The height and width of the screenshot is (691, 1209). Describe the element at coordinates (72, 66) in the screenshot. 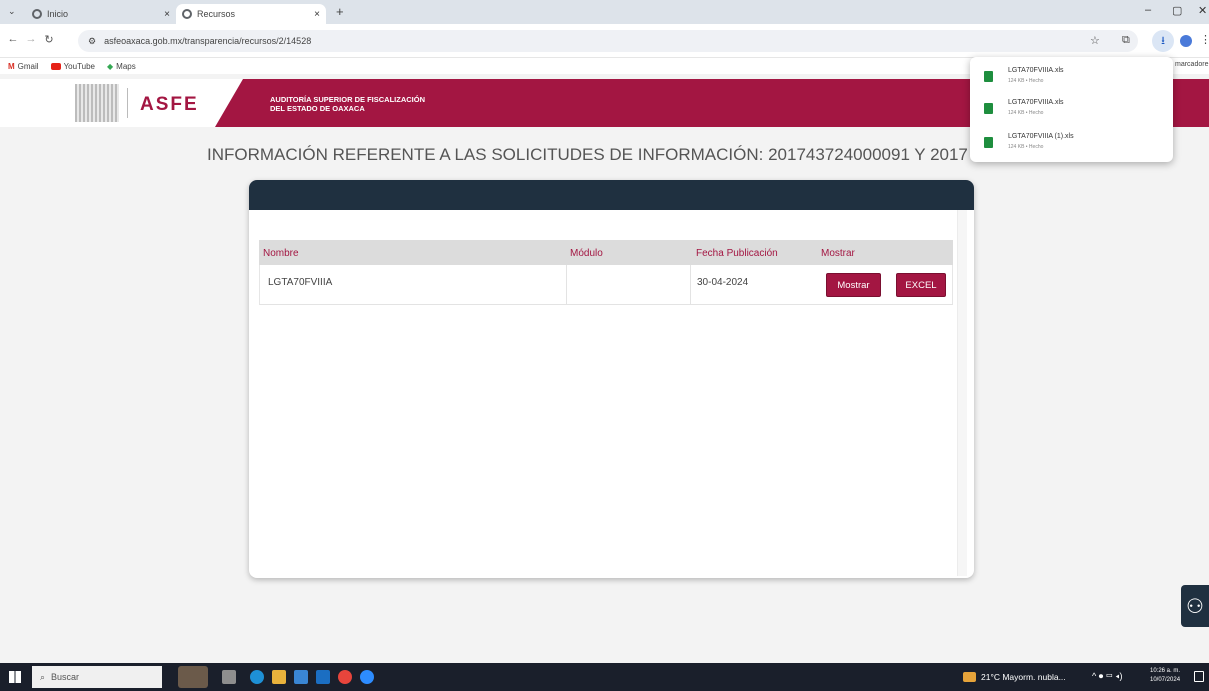

I see `bookmark-youtube: YouTube` at that location.